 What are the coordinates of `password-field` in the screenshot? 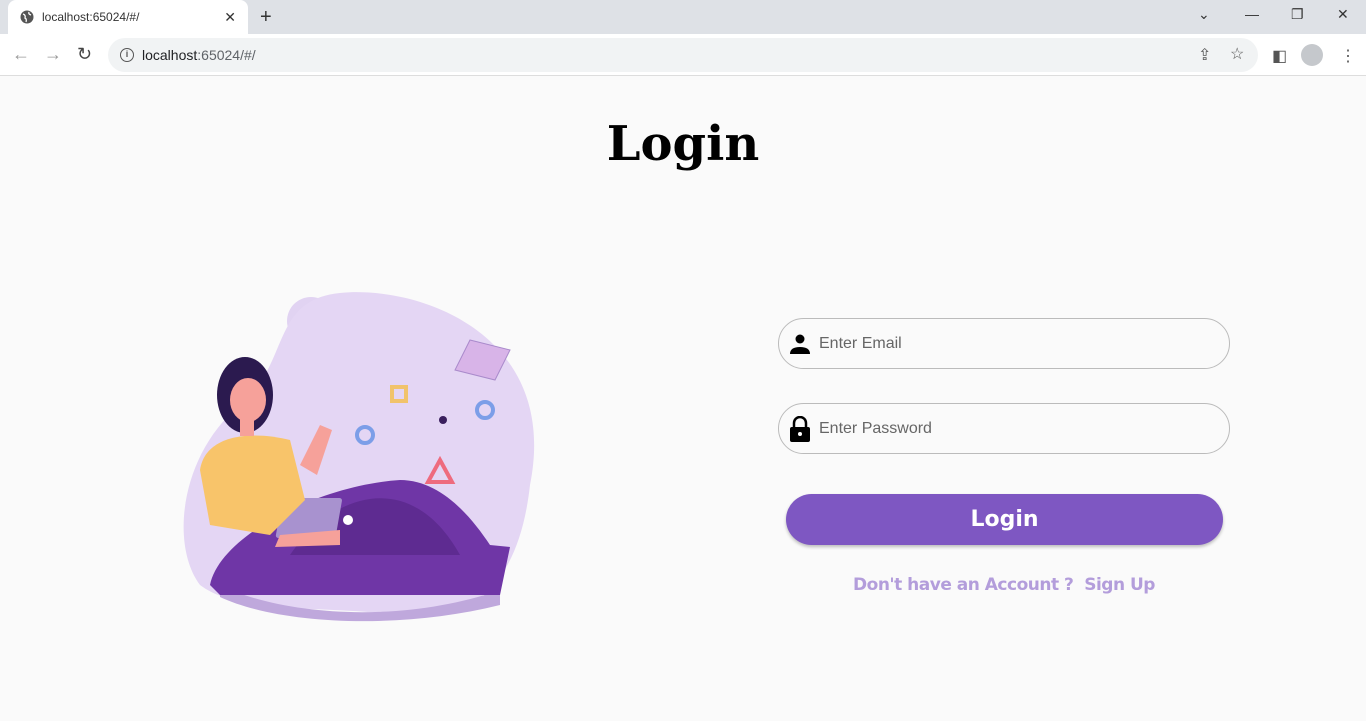 It's located at (1004, 428).